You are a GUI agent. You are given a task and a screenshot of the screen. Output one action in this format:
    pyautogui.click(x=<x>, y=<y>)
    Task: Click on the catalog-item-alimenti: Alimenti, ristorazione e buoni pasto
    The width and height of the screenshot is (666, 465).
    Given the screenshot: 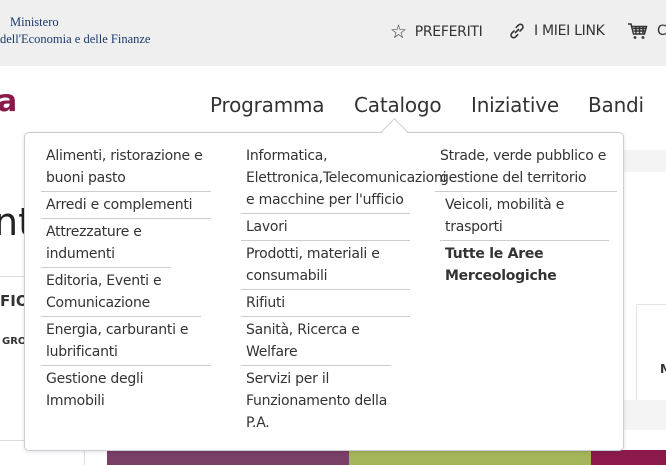 What is the action you would take?
    pyautogui.click(x=126, y=167)
    